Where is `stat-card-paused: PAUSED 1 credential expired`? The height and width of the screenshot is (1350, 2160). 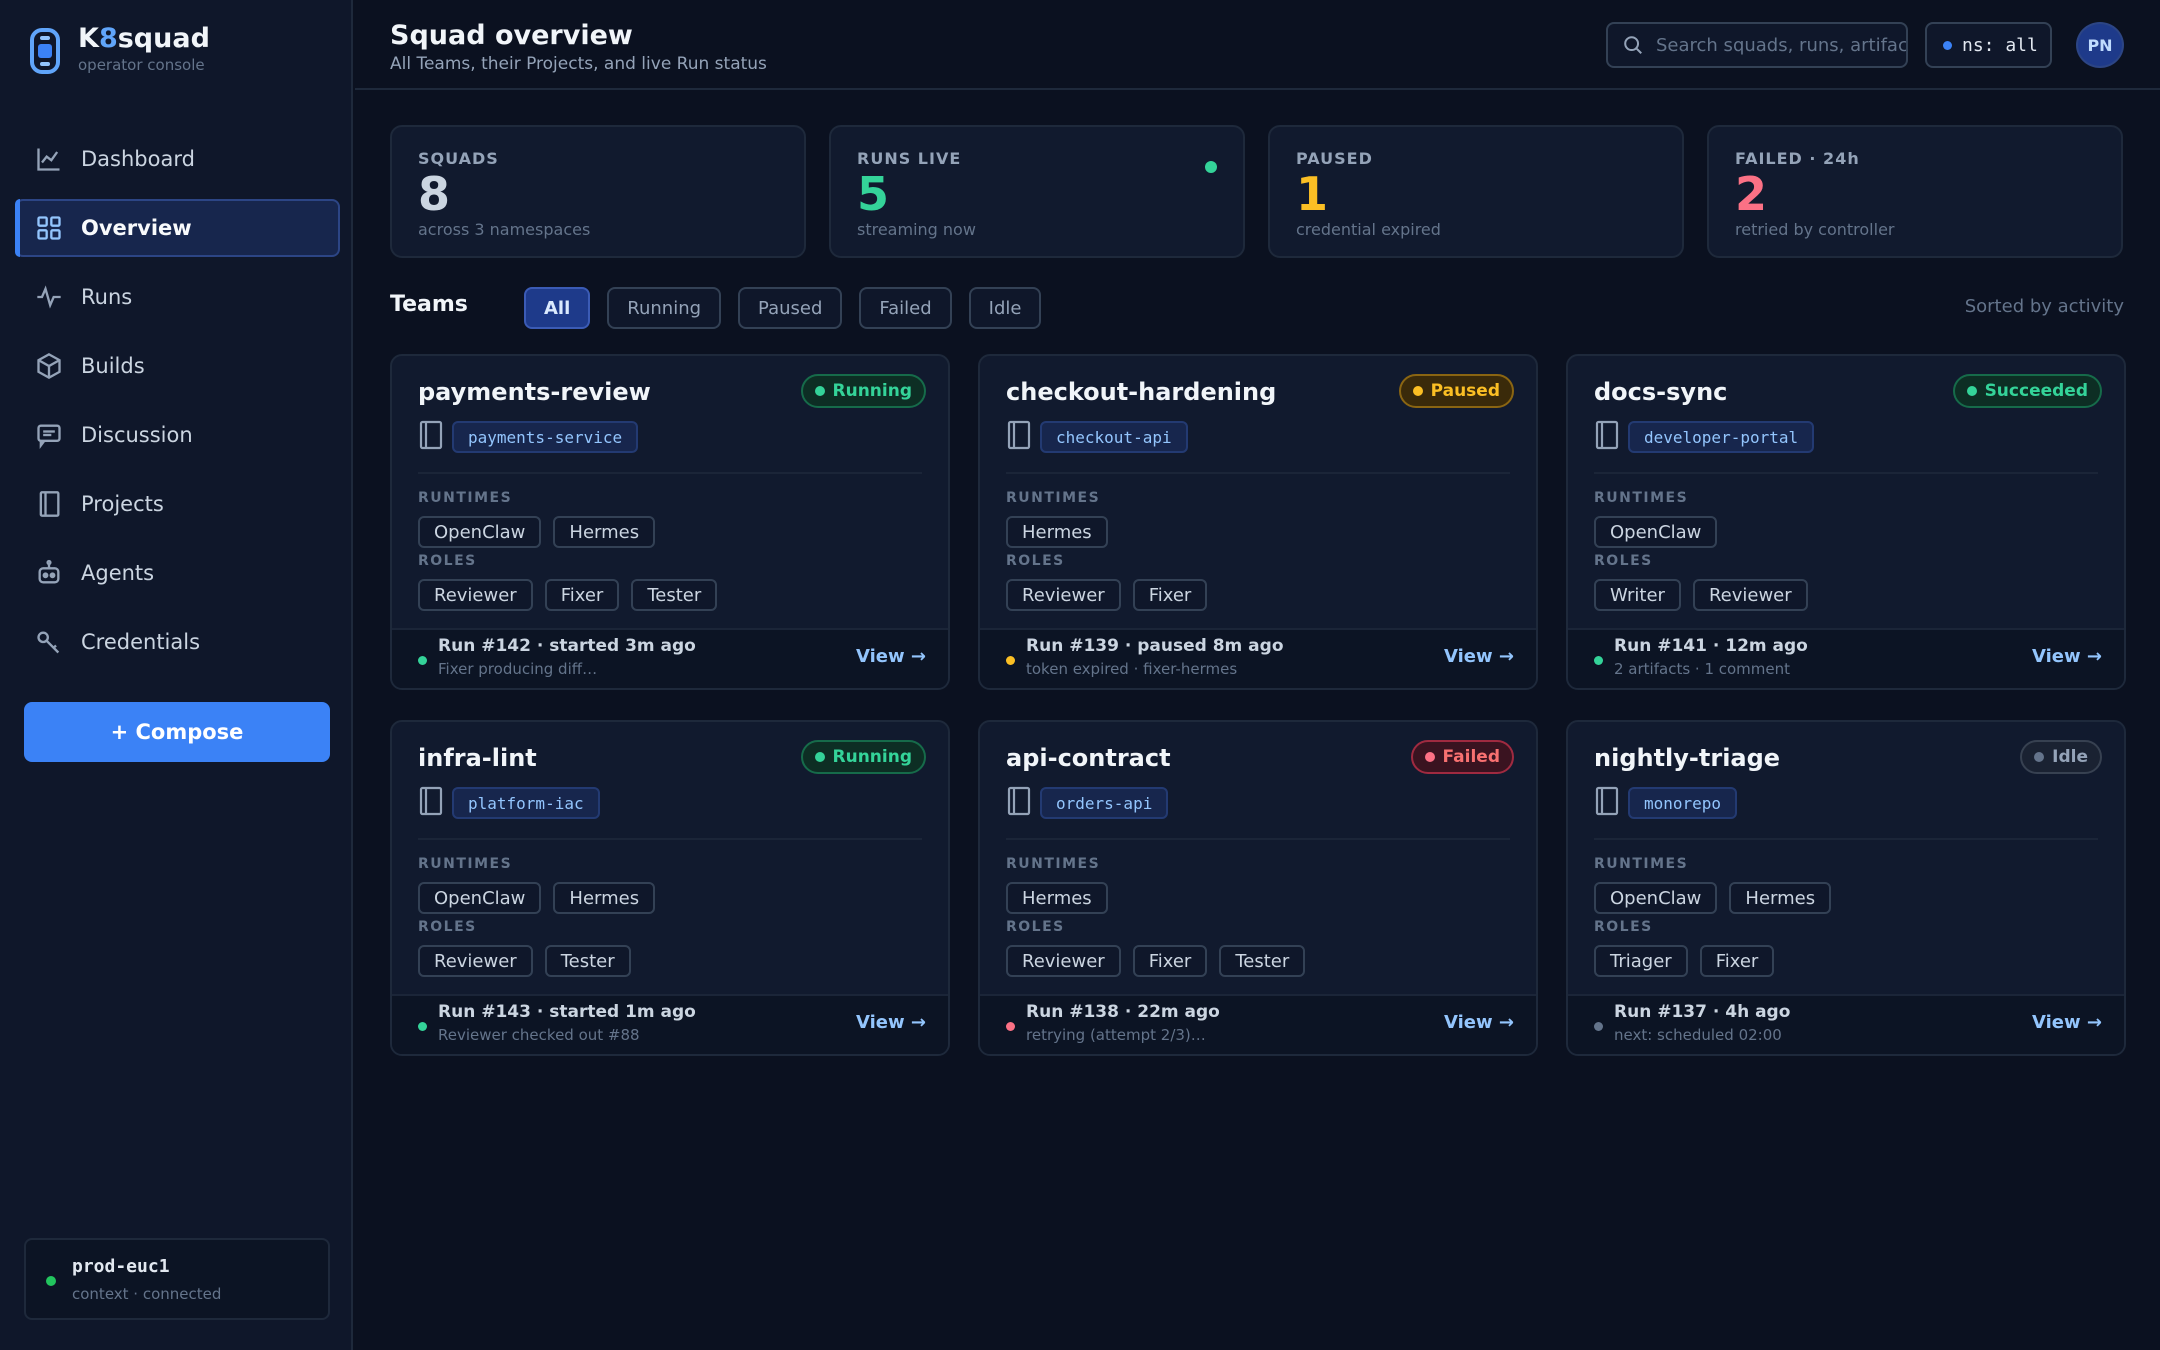 stat-card-paused: PAUSED 1 credential expired is located at coordinates (1476, 191).